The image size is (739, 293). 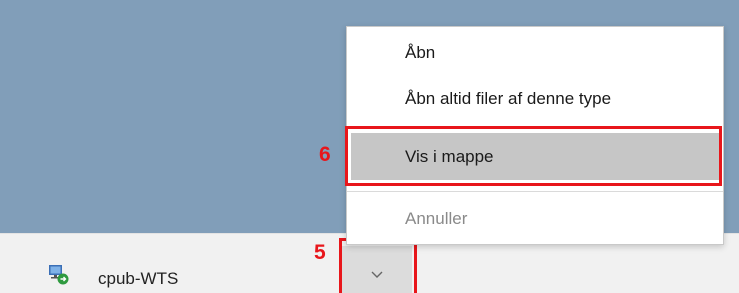 What do you see at coordinates (436, 219) in the screenshot?
I see `menu-item-cancel: Annuller` at bounding box center [436, 219].